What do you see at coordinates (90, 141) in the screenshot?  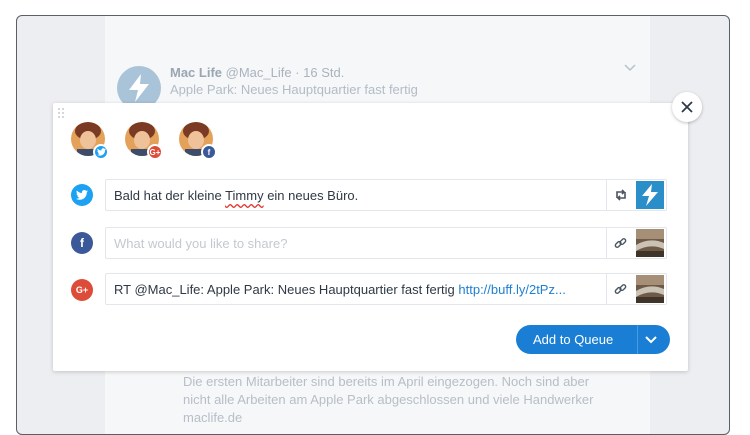 I see `profile-twitter` at bounding box center [90, 141].